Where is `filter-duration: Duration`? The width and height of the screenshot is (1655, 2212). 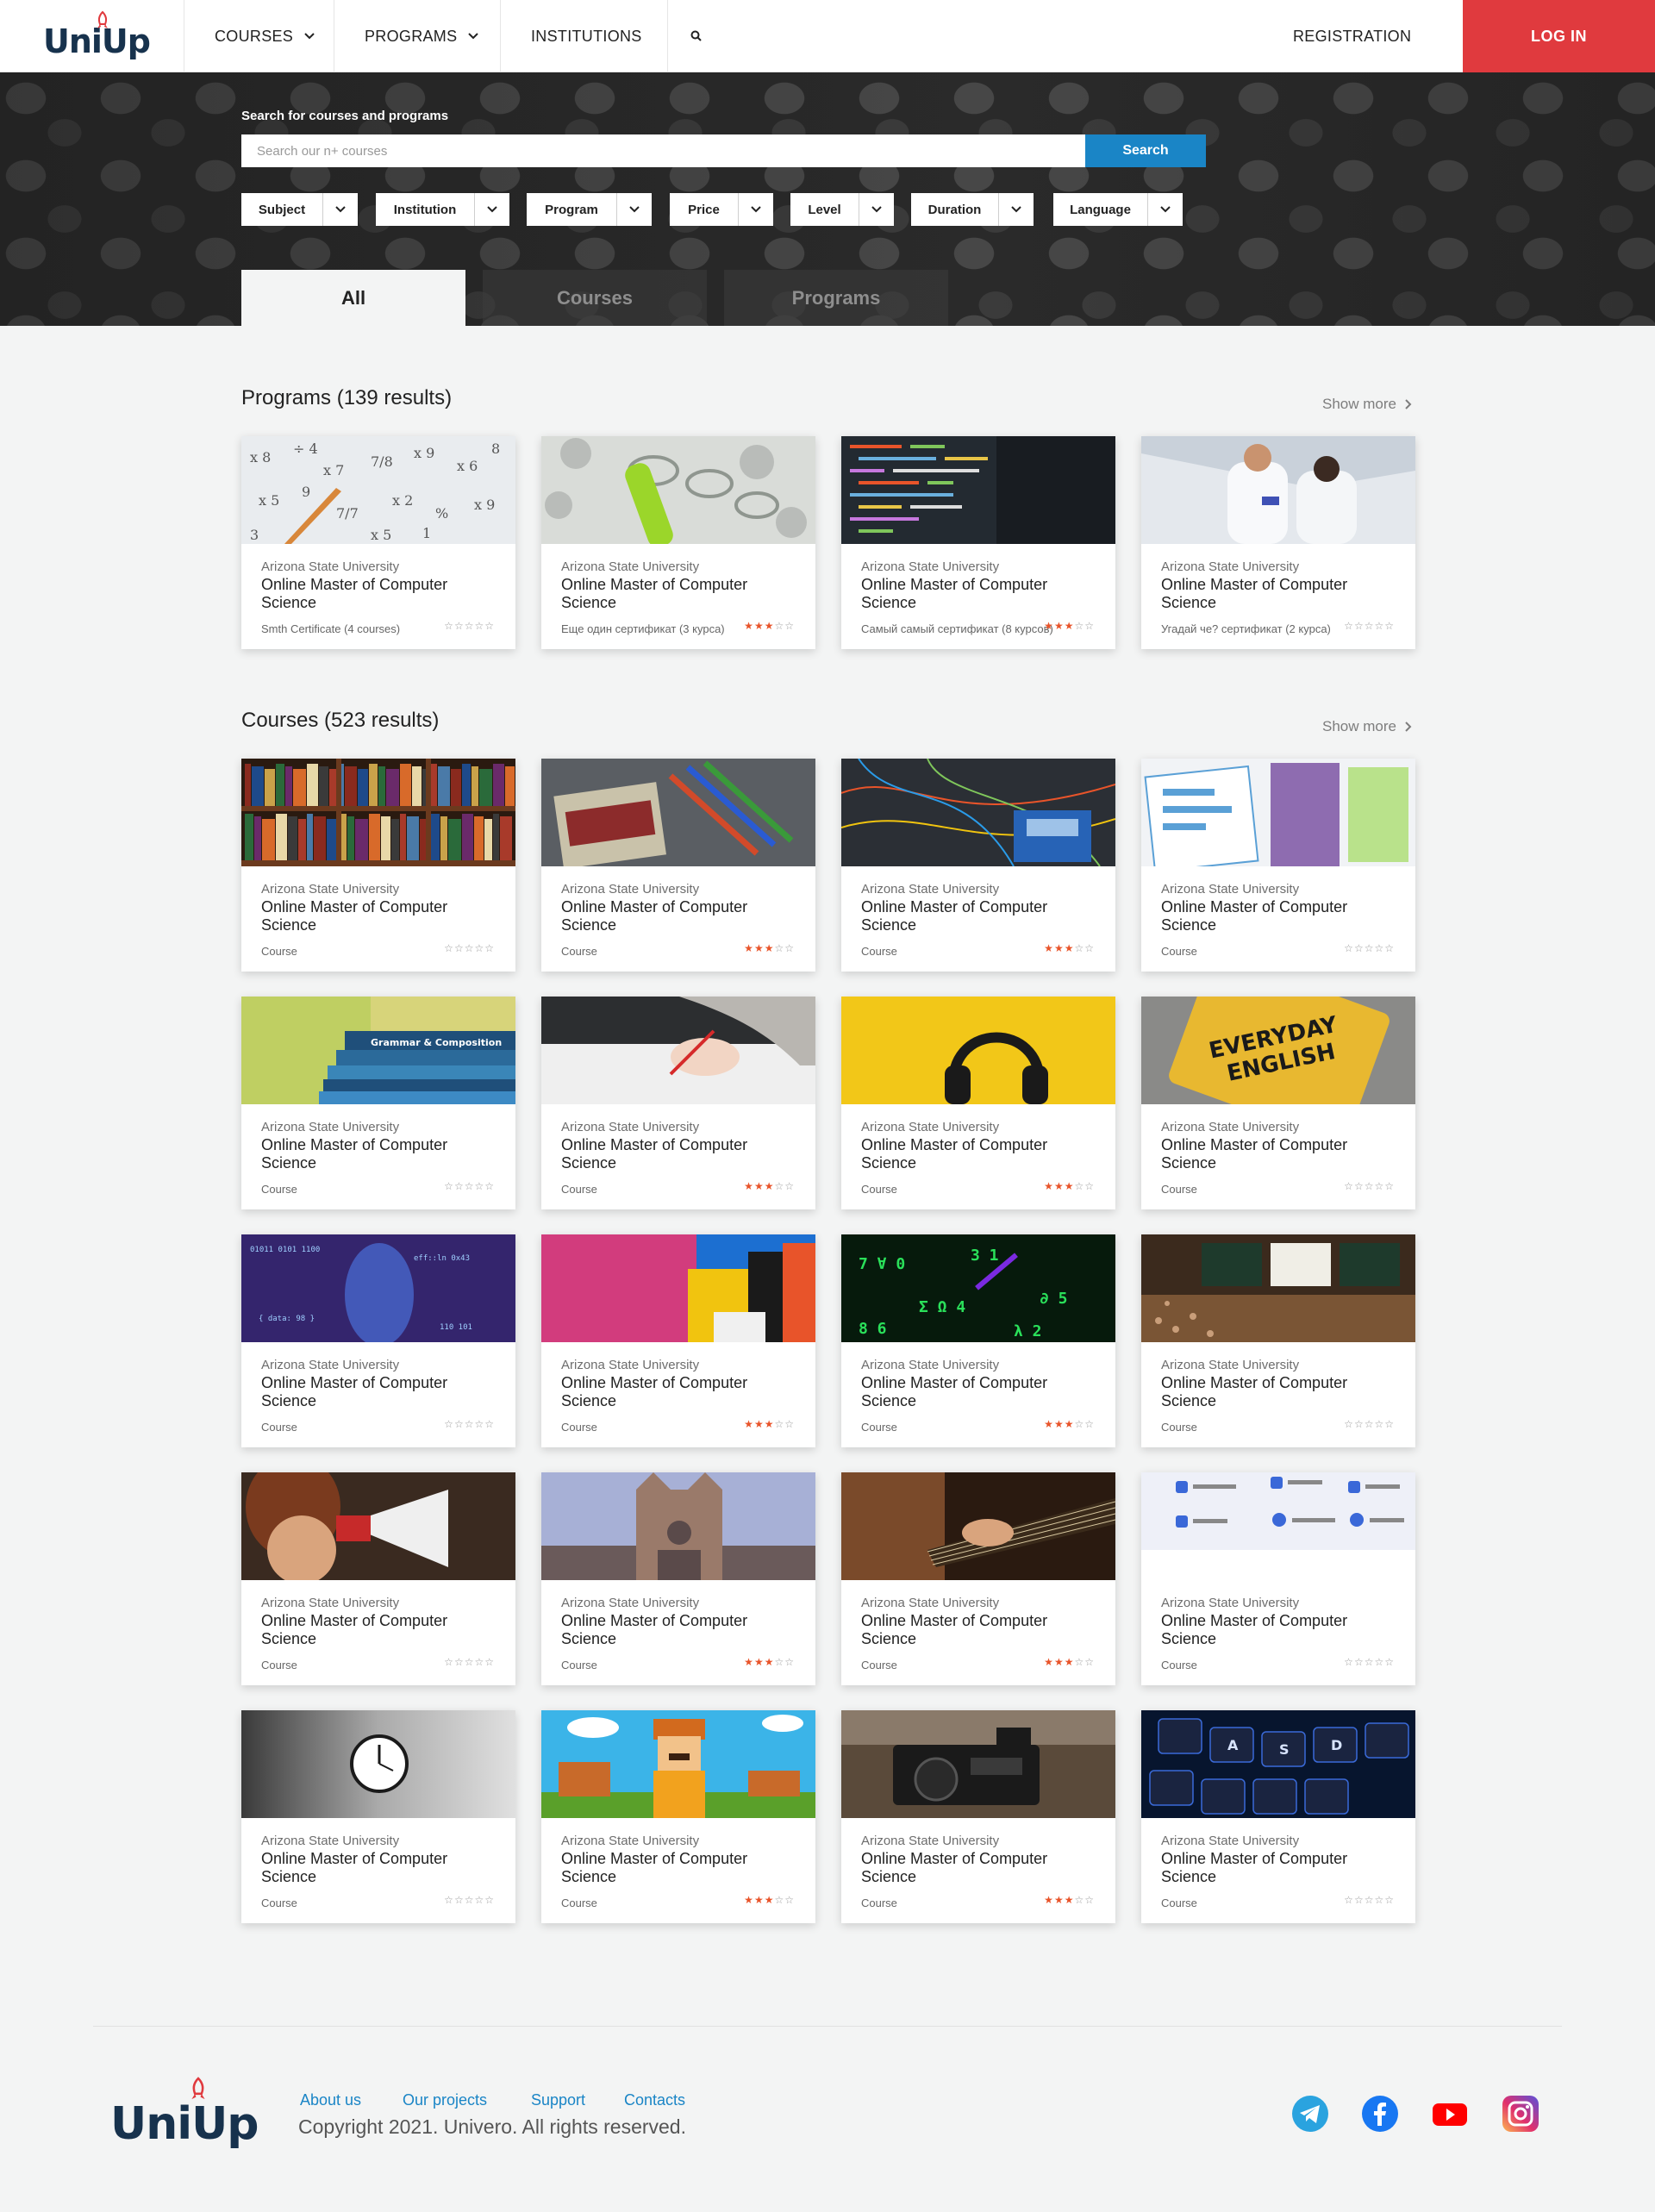
filter-duration: Duration is located at coordinates (972, 209).